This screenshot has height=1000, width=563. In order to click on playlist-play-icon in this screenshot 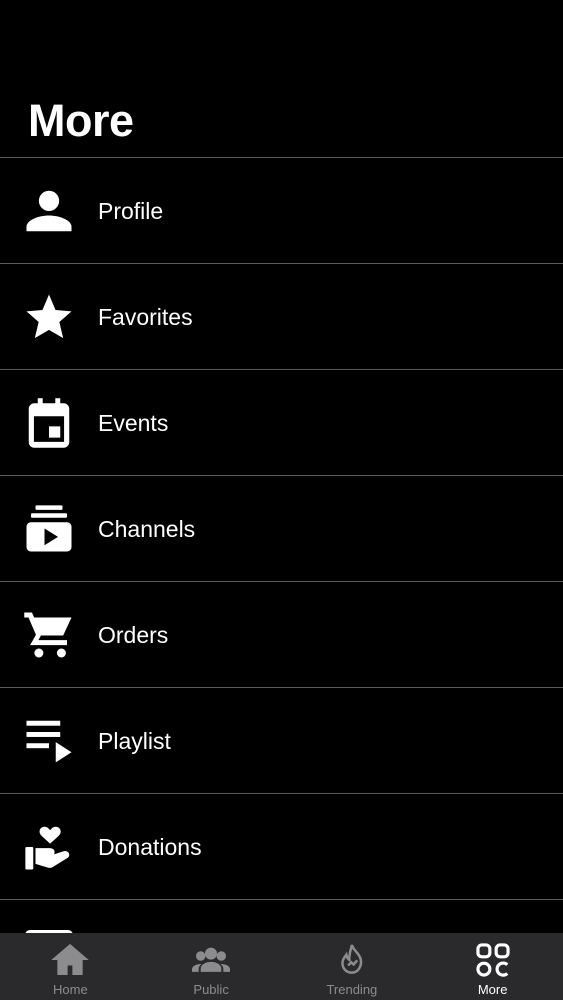, I will do `click(49, 741)`.